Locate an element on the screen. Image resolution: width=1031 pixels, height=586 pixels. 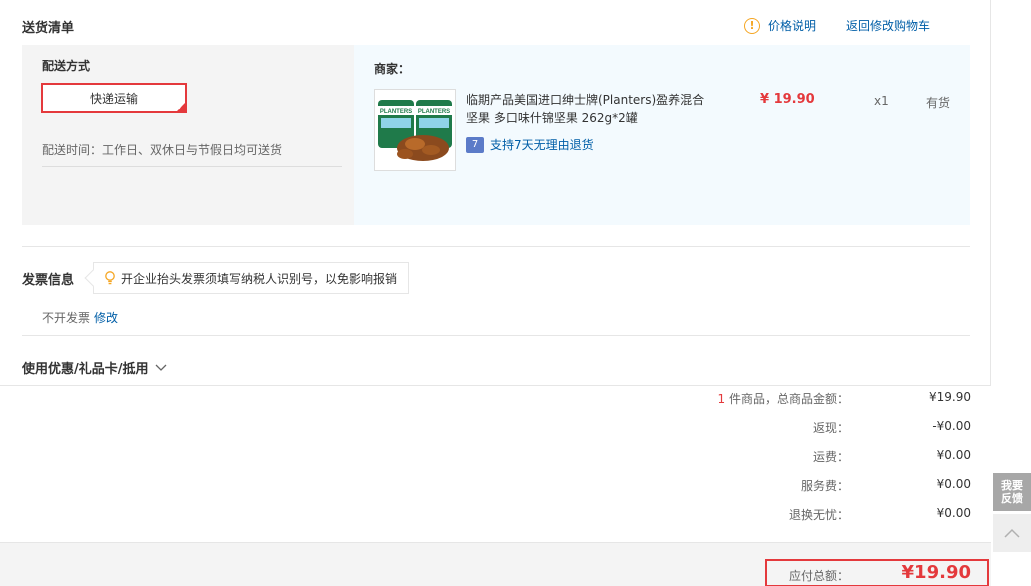
invoice-tip: 开企业抬头发票须填写纳税人识别号，以免影响报销 is located at coordinates (246, 278).